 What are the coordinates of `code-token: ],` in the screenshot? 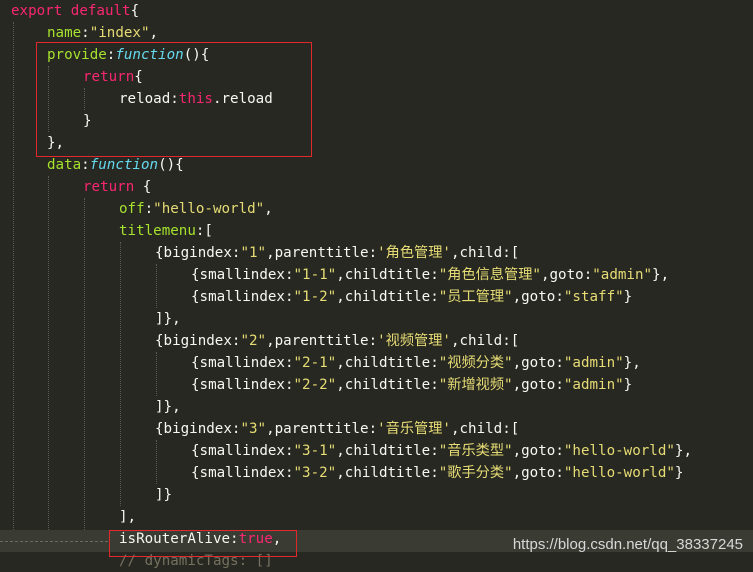 It's located at (128, 517).